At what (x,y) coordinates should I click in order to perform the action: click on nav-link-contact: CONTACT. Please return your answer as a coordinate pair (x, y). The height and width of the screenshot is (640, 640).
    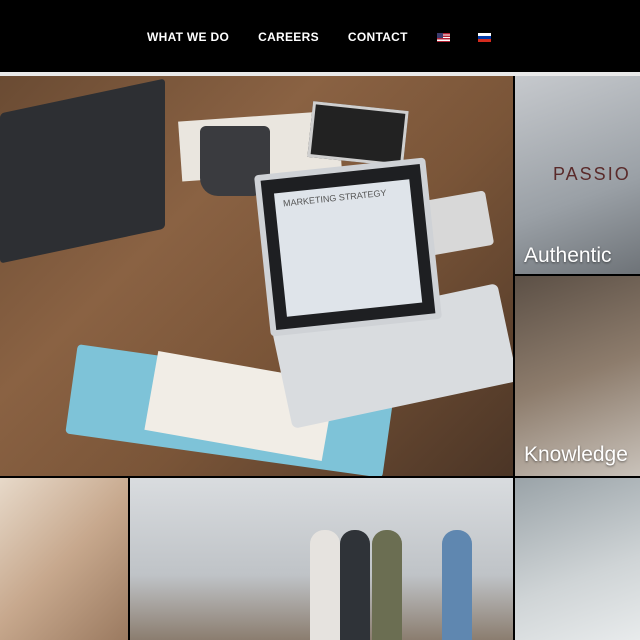
    Looking at the image, I should click on (378, 37).